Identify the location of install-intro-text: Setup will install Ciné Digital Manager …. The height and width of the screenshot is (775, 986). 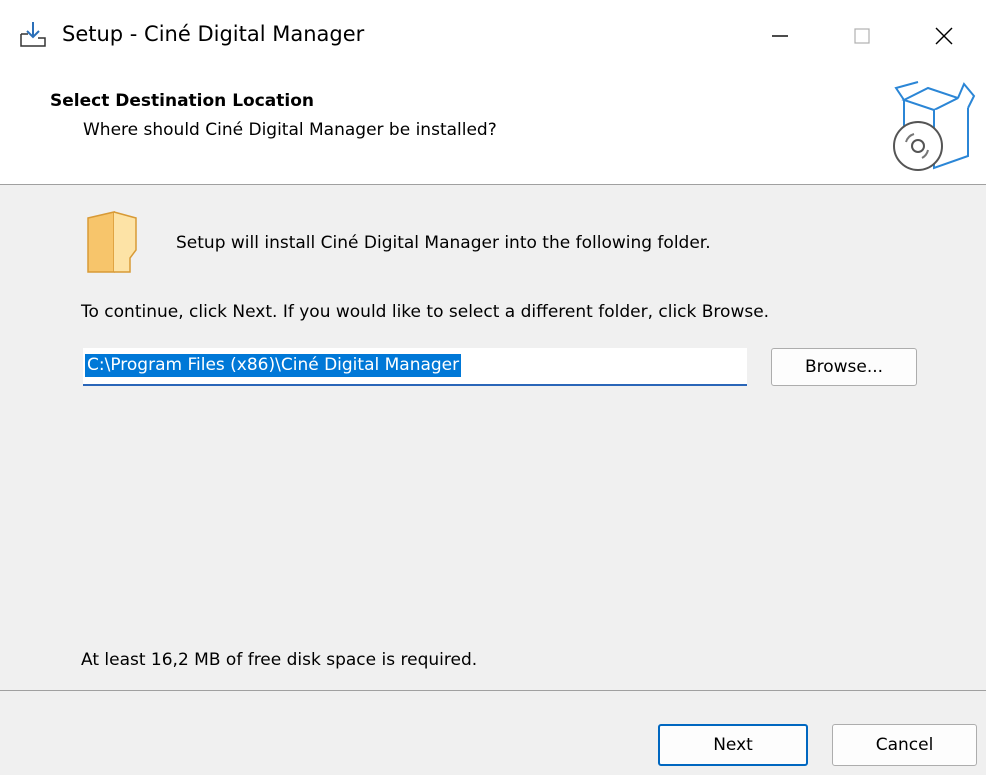
(443, 243).